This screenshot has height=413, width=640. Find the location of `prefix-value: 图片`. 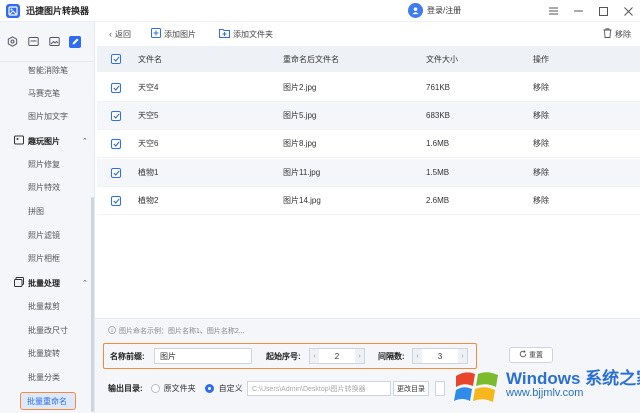

prefix-value: 图片 is located at coordinates (168, 356).